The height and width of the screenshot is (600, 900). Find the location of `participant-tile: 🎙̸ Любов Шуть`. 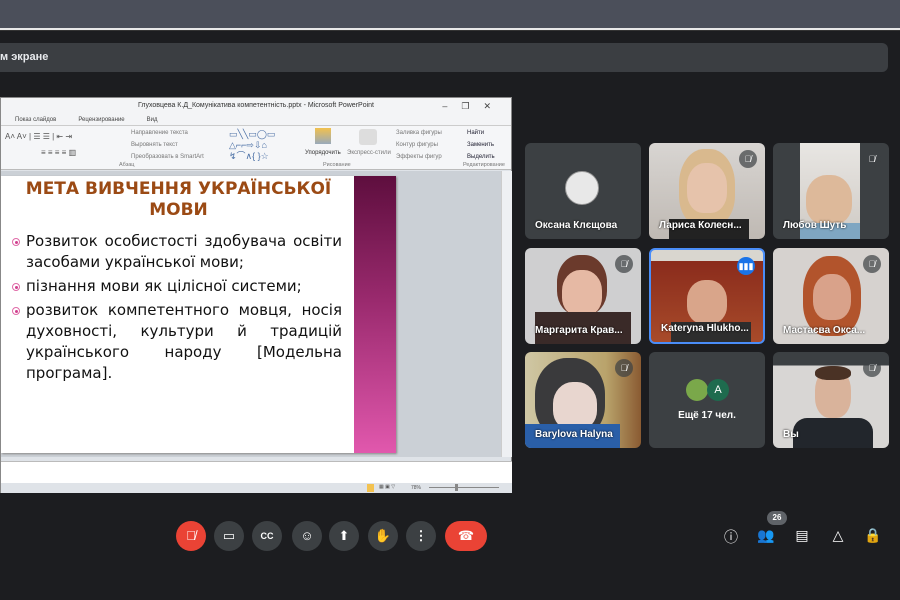

participant-tile: 🎙̸ Любов Шуть is located at coordinates (831, 191).